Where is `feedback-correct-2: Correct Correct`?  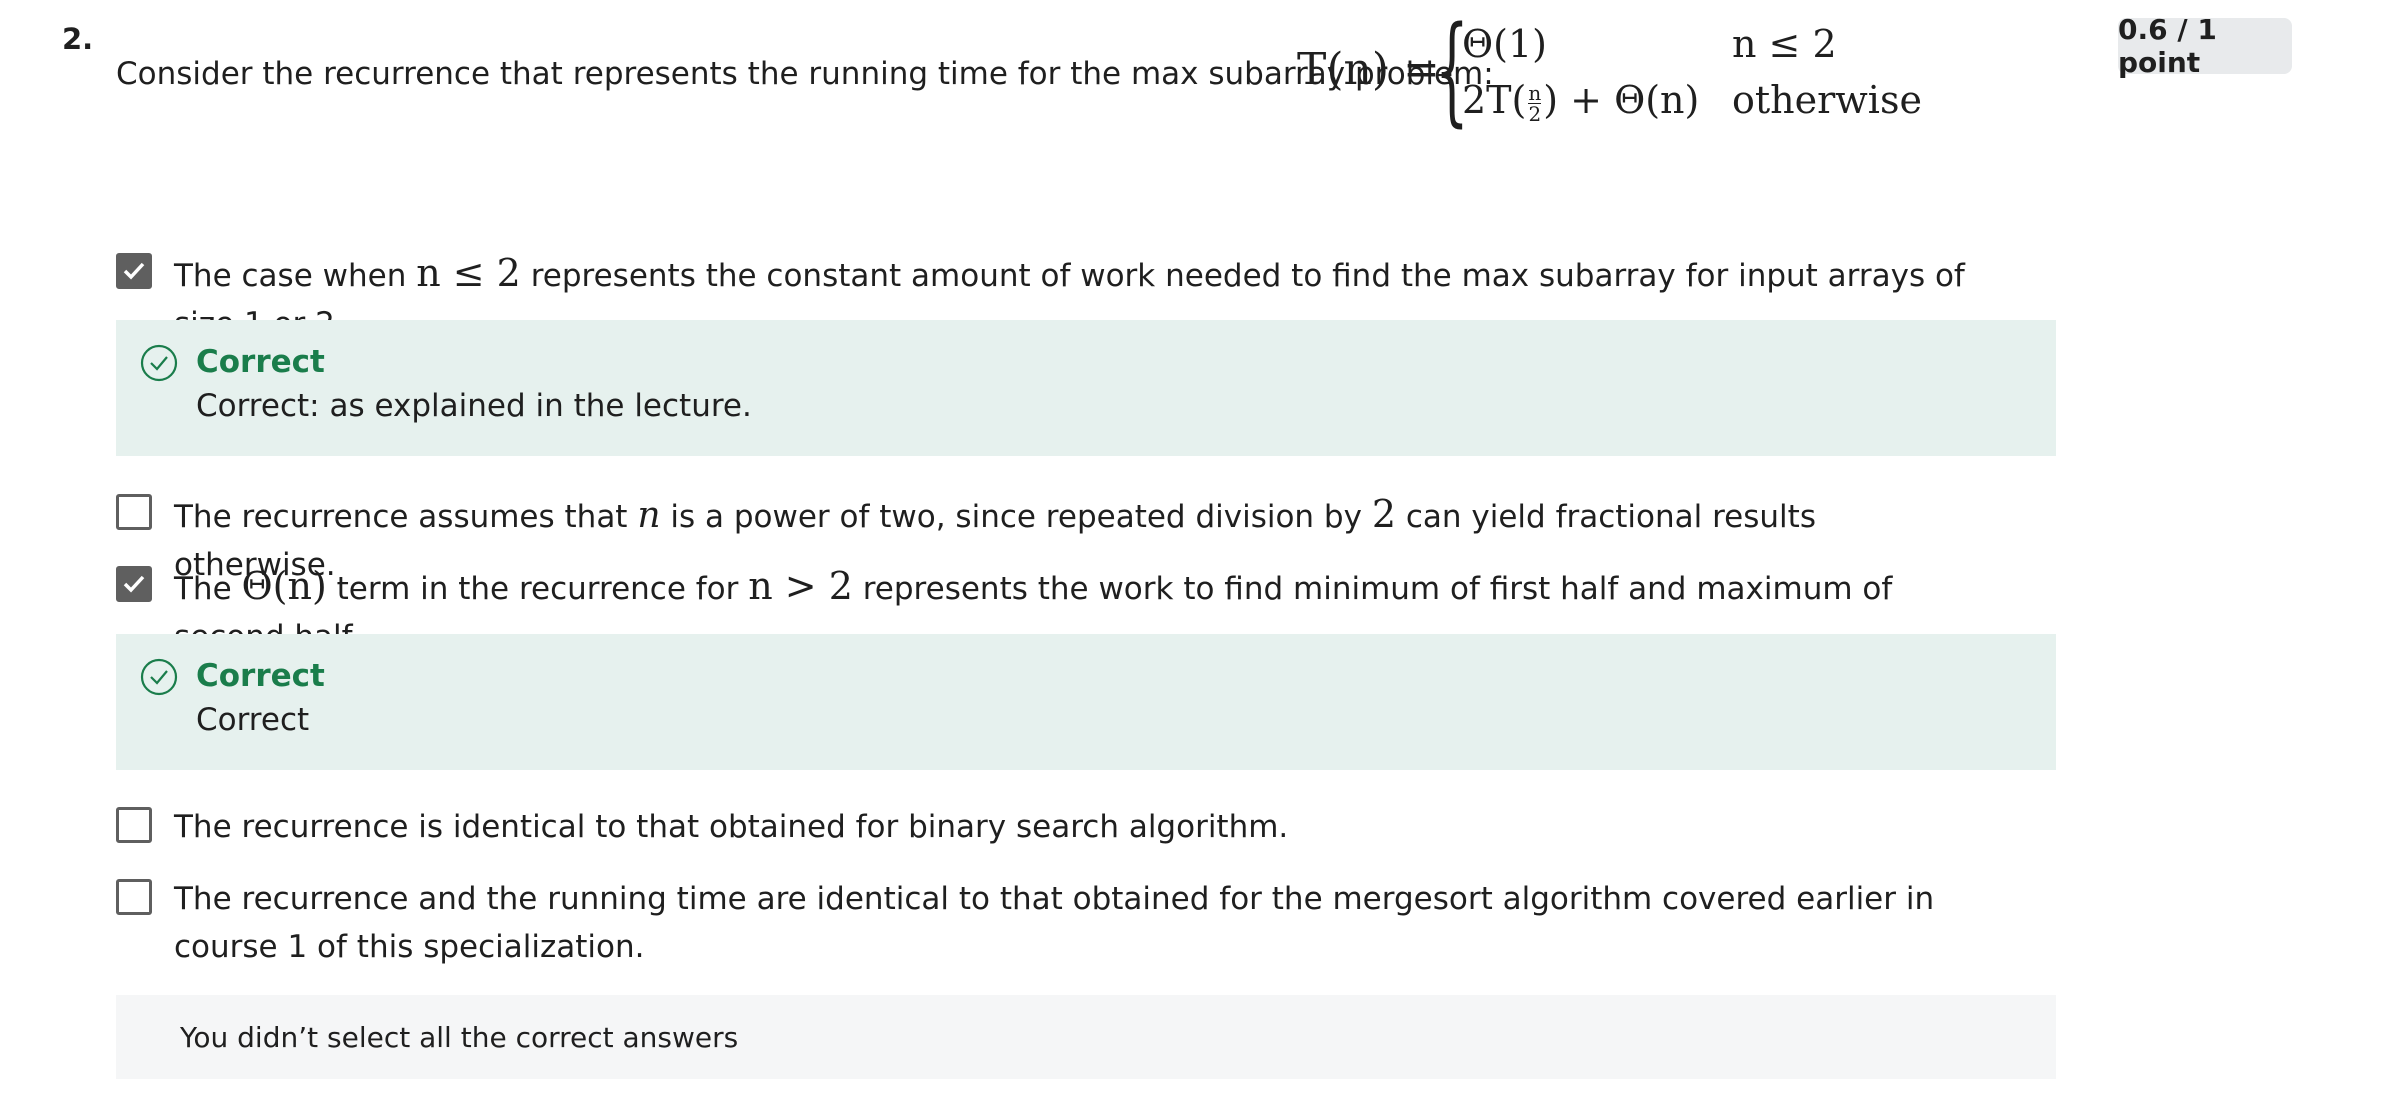
feedback-correct-2: Correct Correct is located at coordinates (1086, 702).